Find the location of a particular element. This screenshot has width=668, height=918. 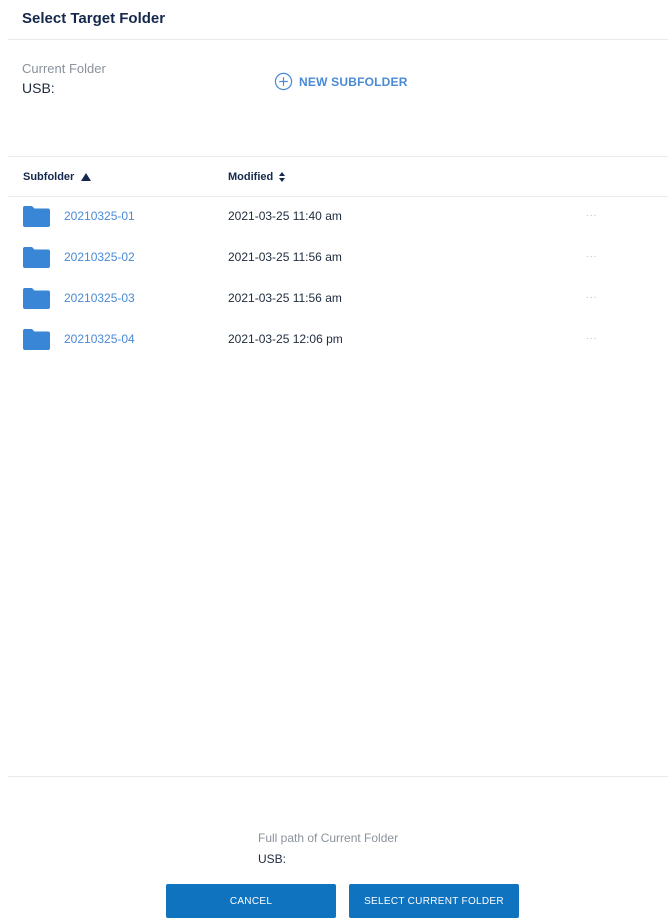

plus-circle-icon is located at coordinates (283, 81).